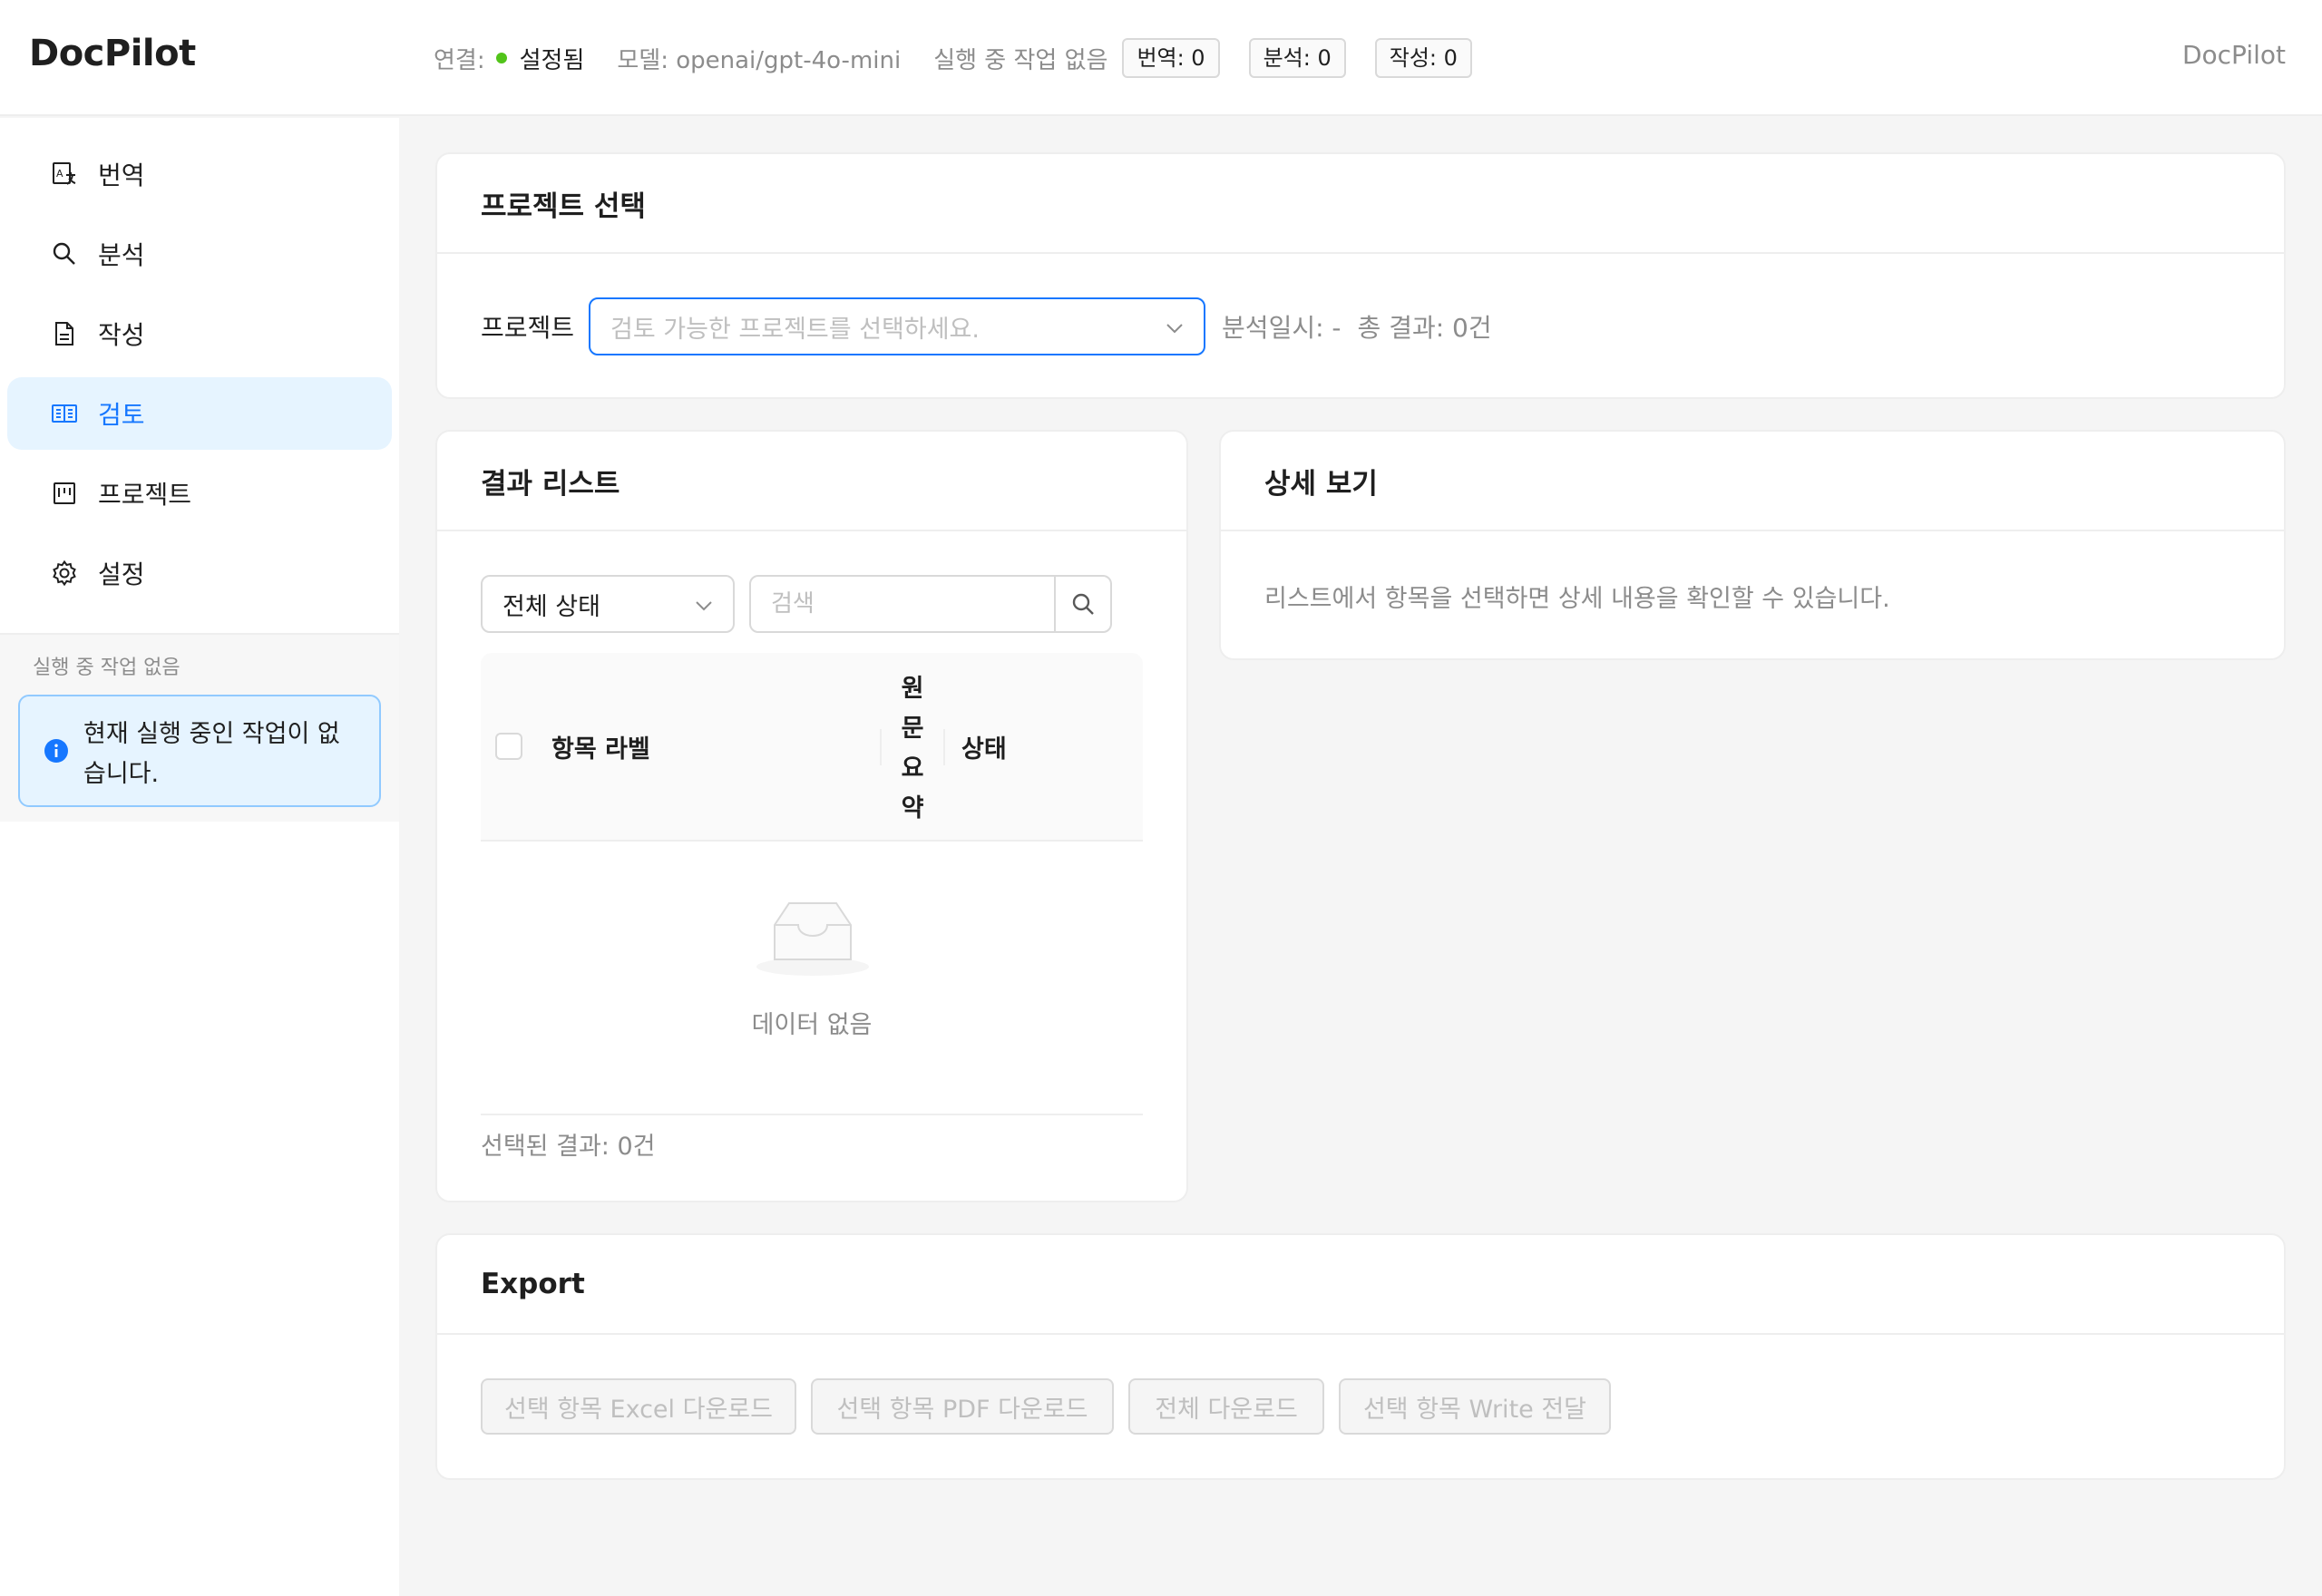  What do you see at coordinates (112, 53) in the screenshot?
I see `app-logo: DocPilot` at bounding box center [112, 53].